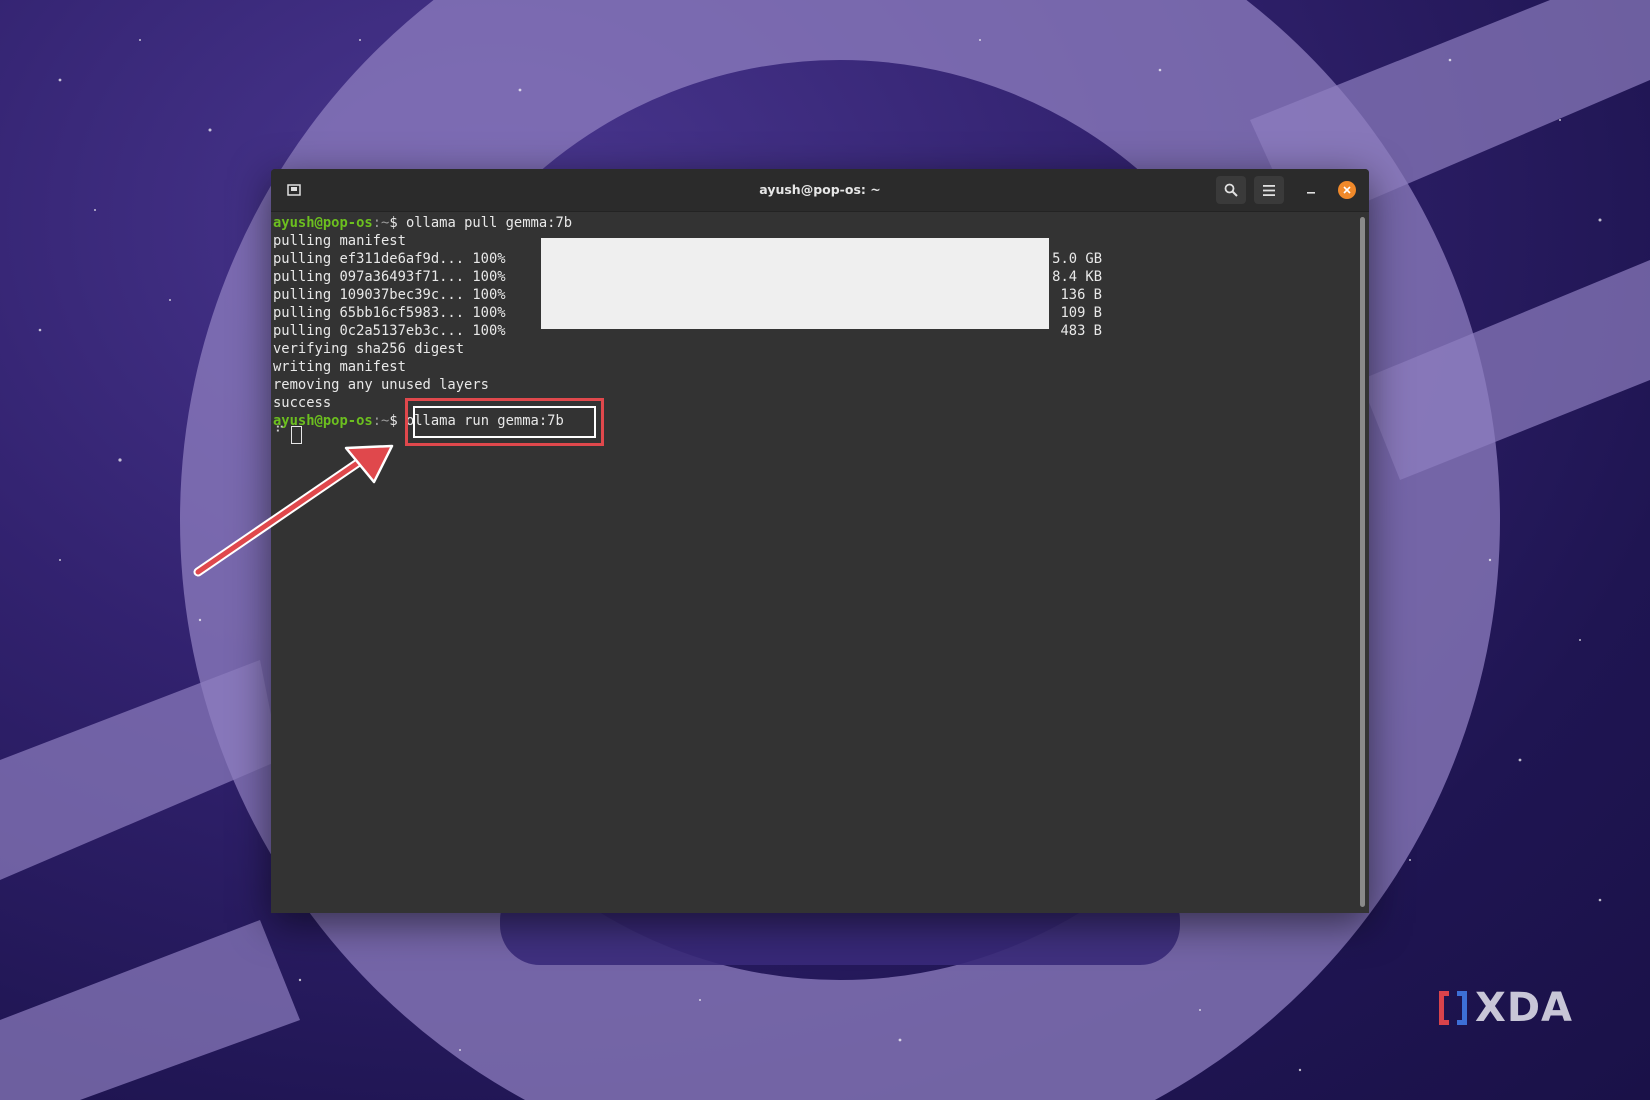 The height and width of the screenshot is (1100, 1650). What do you see at coordinates (339, 367) in the screenshot?
I see `output-line: writing manifest` at bounding box center [339, 367].